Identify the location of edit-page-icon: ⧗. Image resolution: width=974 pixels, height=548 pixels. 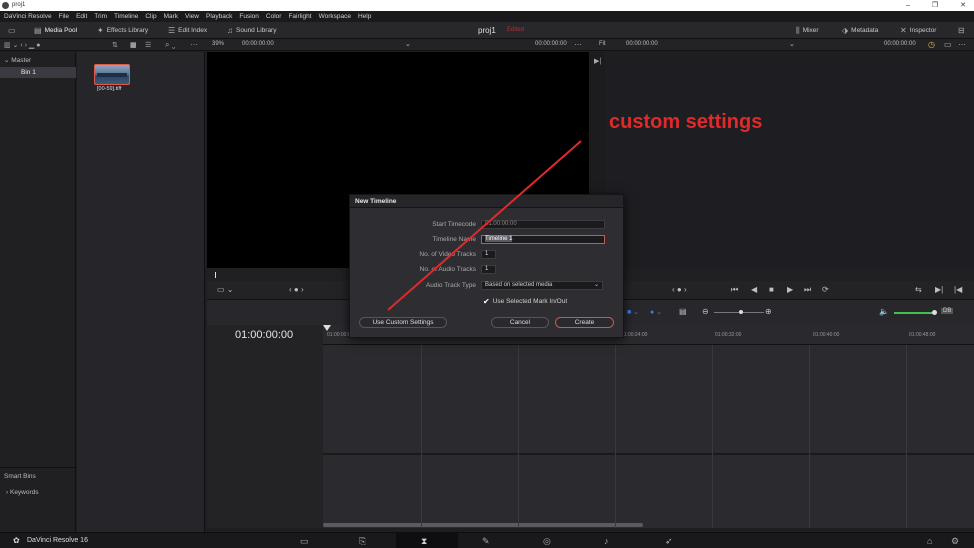
(424, 541).